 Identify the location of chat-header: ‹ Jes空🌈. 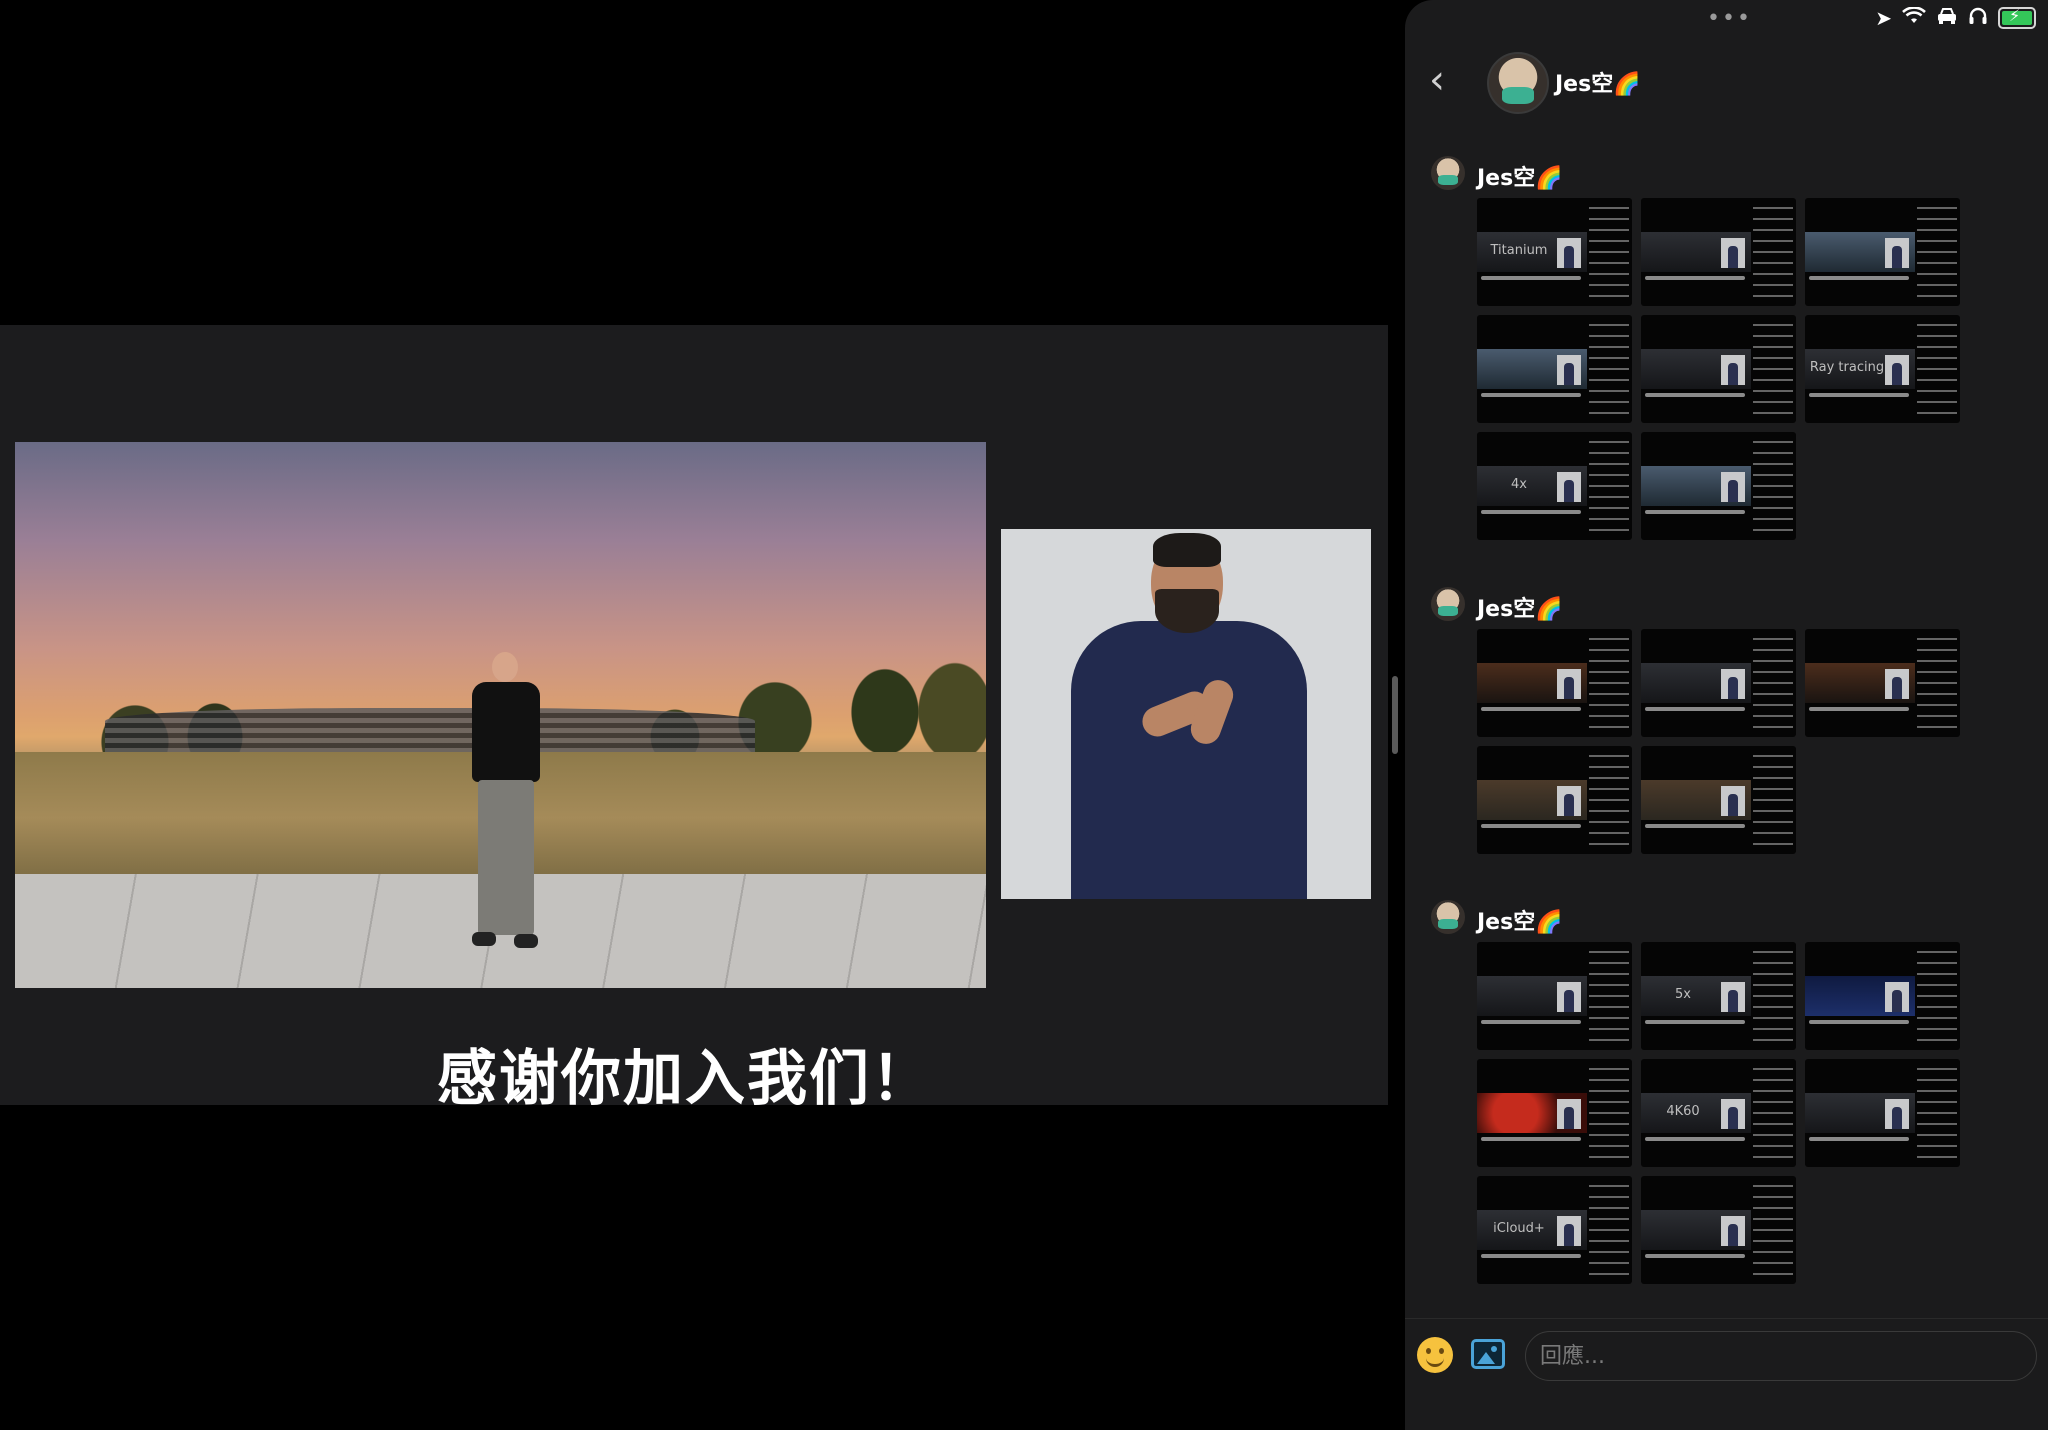
(1726, 83).